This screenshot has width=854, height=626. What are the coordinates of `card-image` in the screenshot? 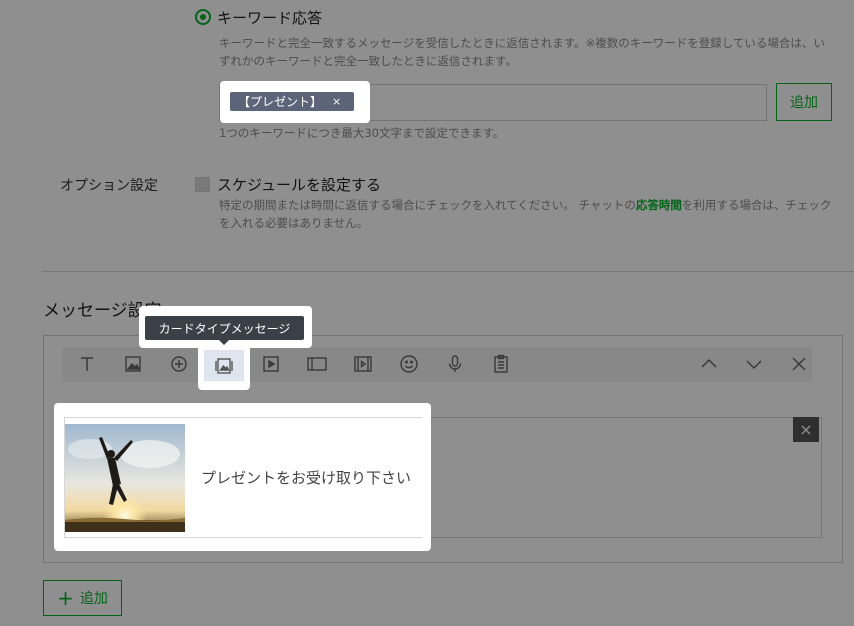 It's located at (125, 478).